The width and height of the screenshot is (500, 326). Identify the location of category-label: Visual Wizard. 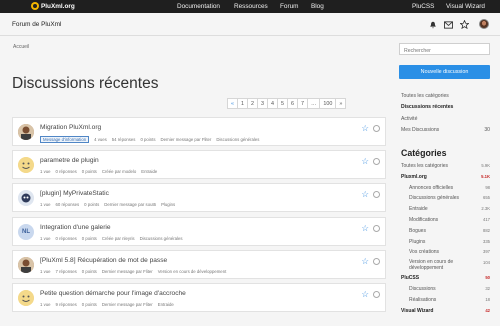
(417, 310).